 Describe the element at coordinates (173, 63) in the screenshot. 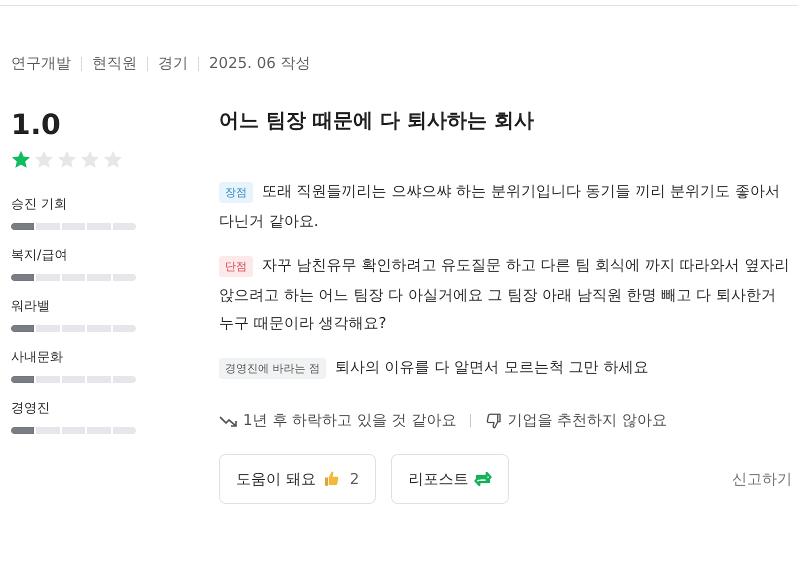

I see `meta-text: 경기` at that location.